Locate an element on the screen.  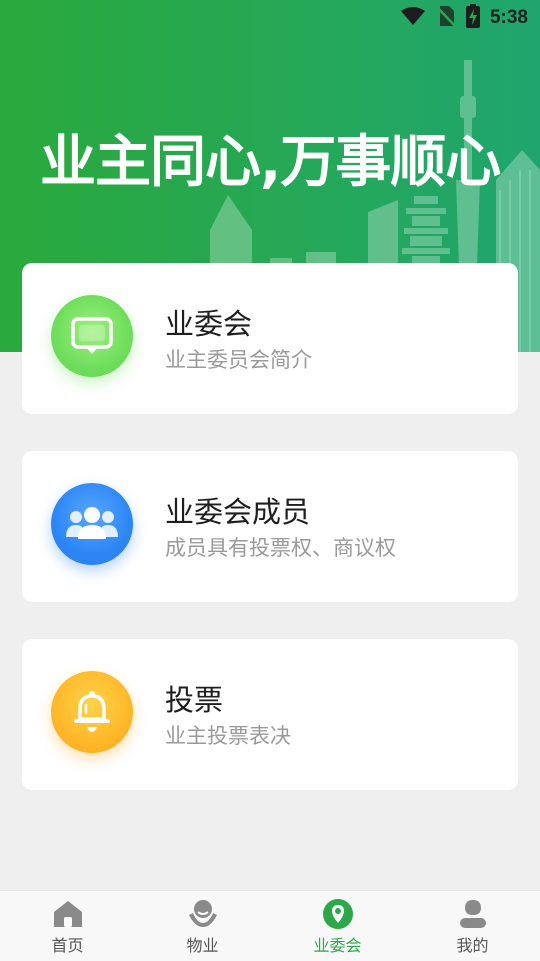
card-title: 投票 is located at coordinates (194, 700).